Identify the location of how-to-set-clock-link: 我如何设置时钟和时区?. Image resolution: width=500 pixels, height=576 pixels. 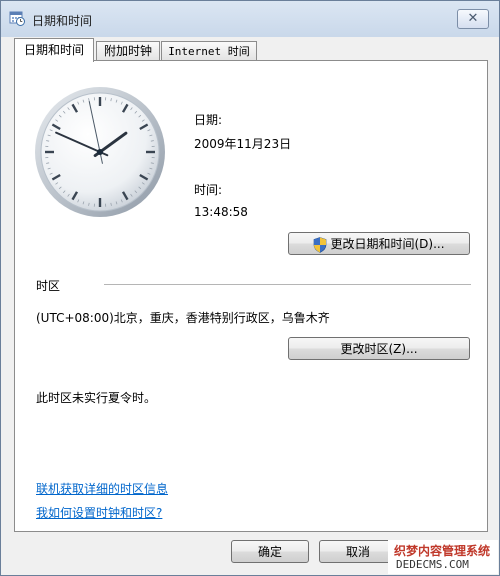
(99, 512).